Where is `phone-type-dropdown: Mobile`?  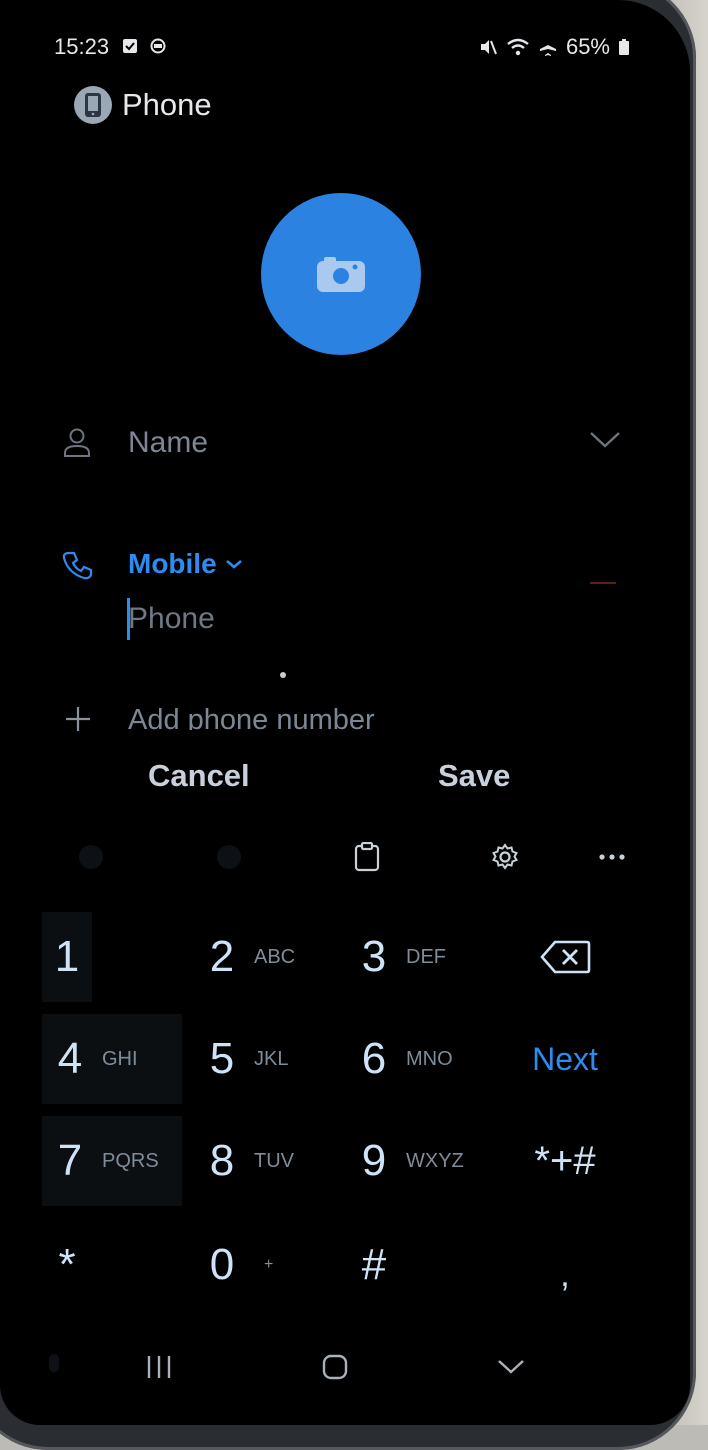
phone-type-dropdown: Mobile is located at coordinates (185, 564).